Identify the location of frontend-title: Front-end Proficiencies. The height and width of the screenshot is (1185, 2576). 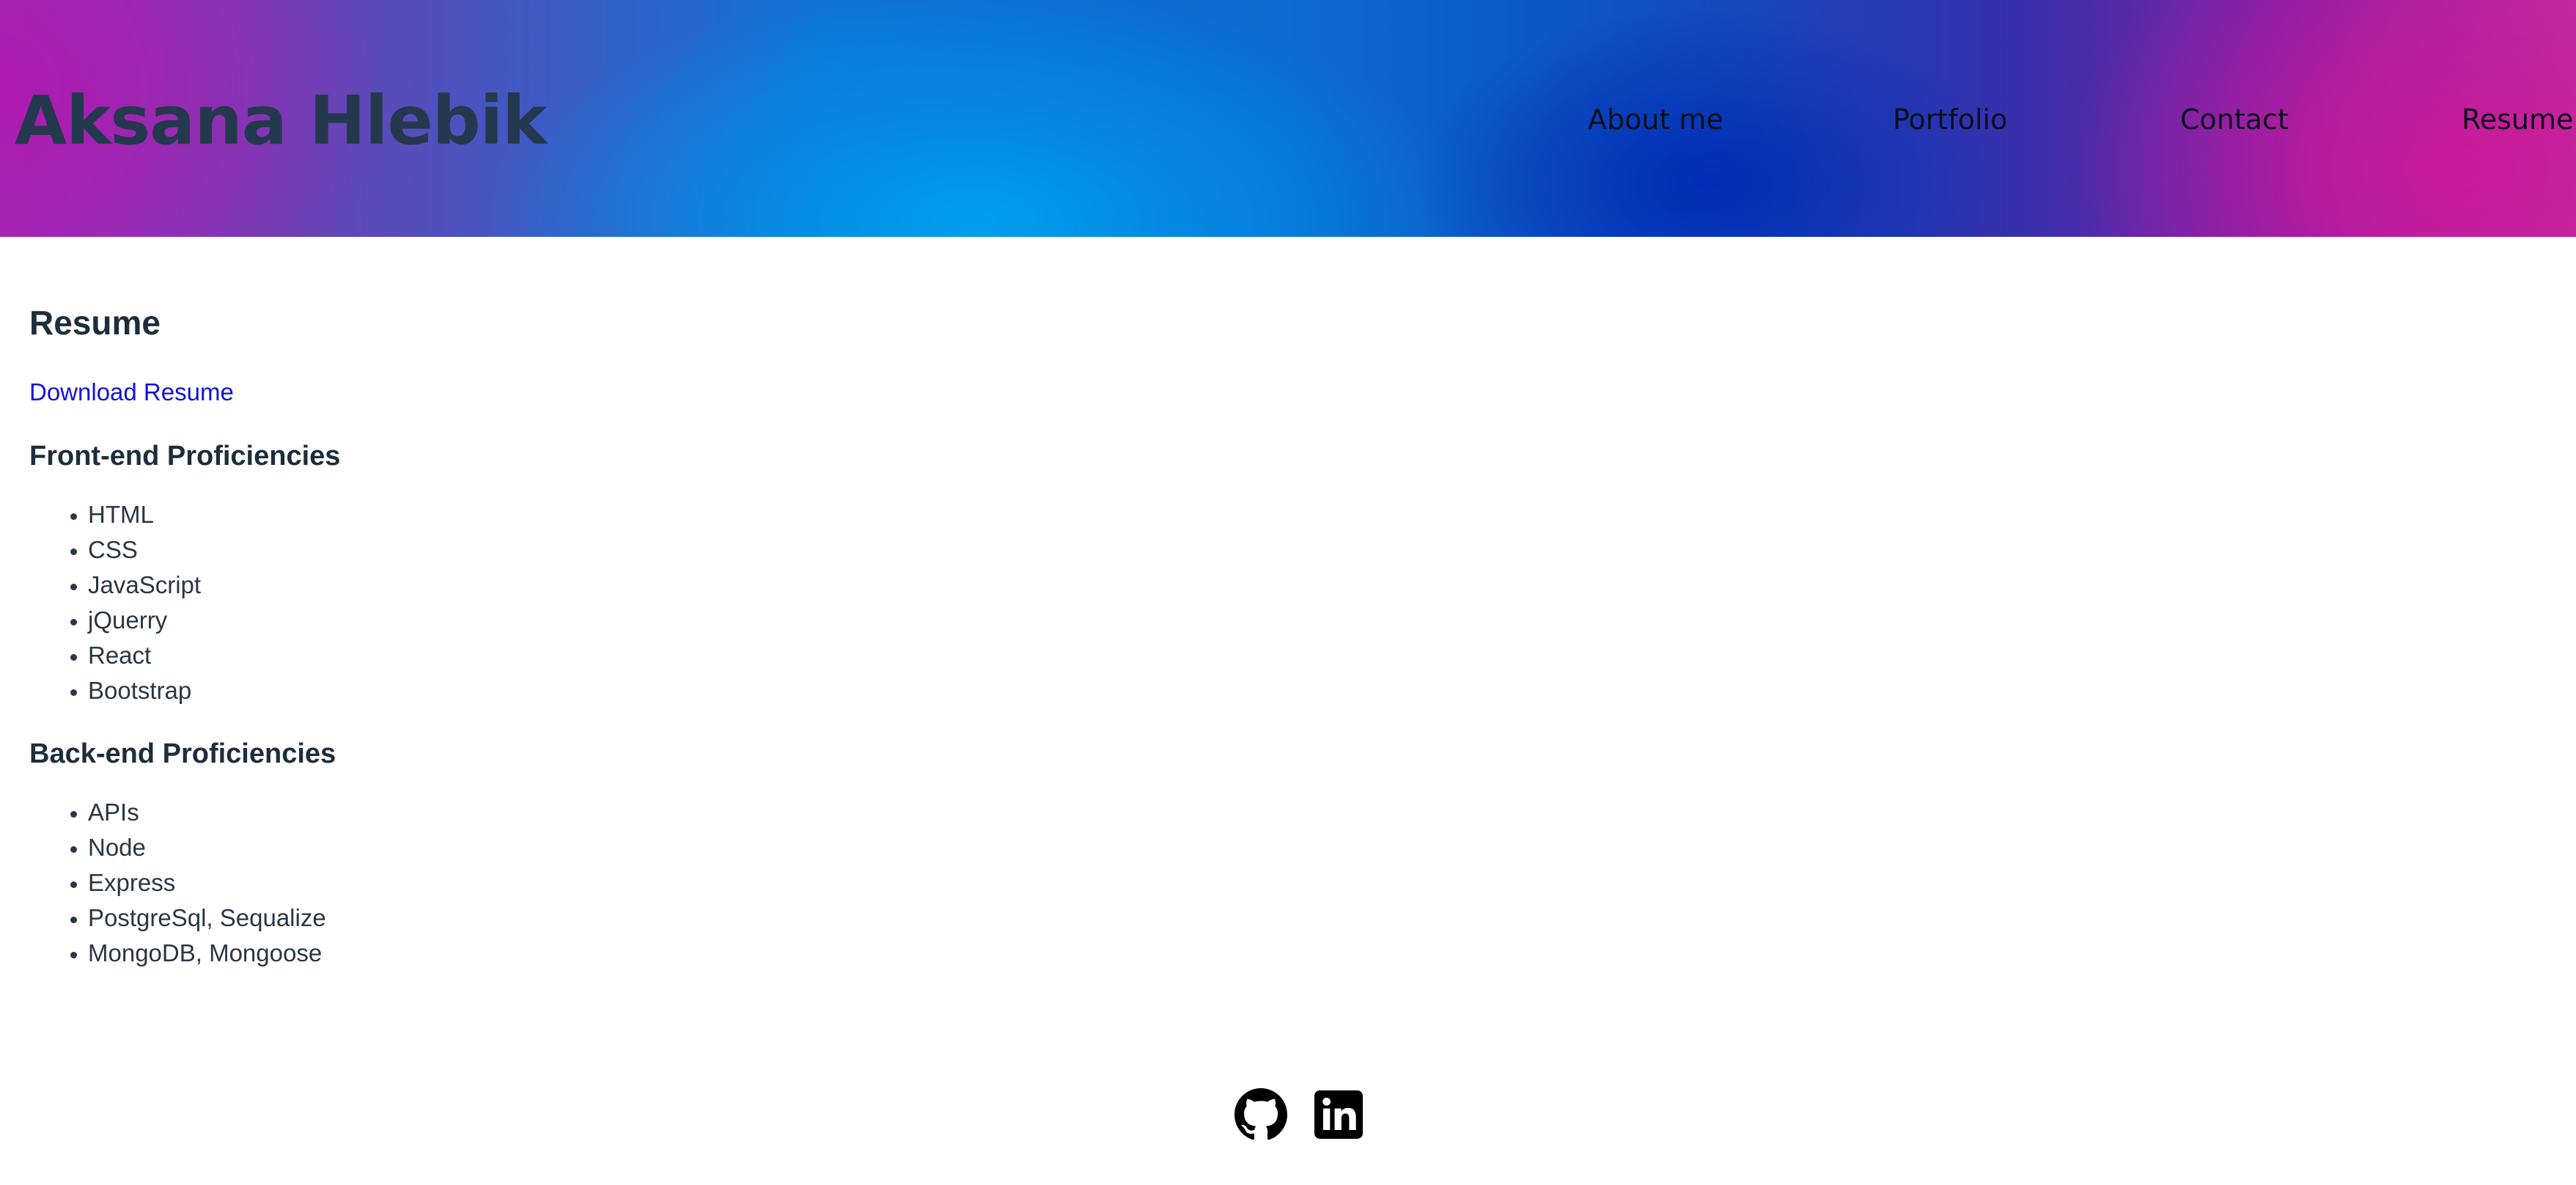
(185, 456).